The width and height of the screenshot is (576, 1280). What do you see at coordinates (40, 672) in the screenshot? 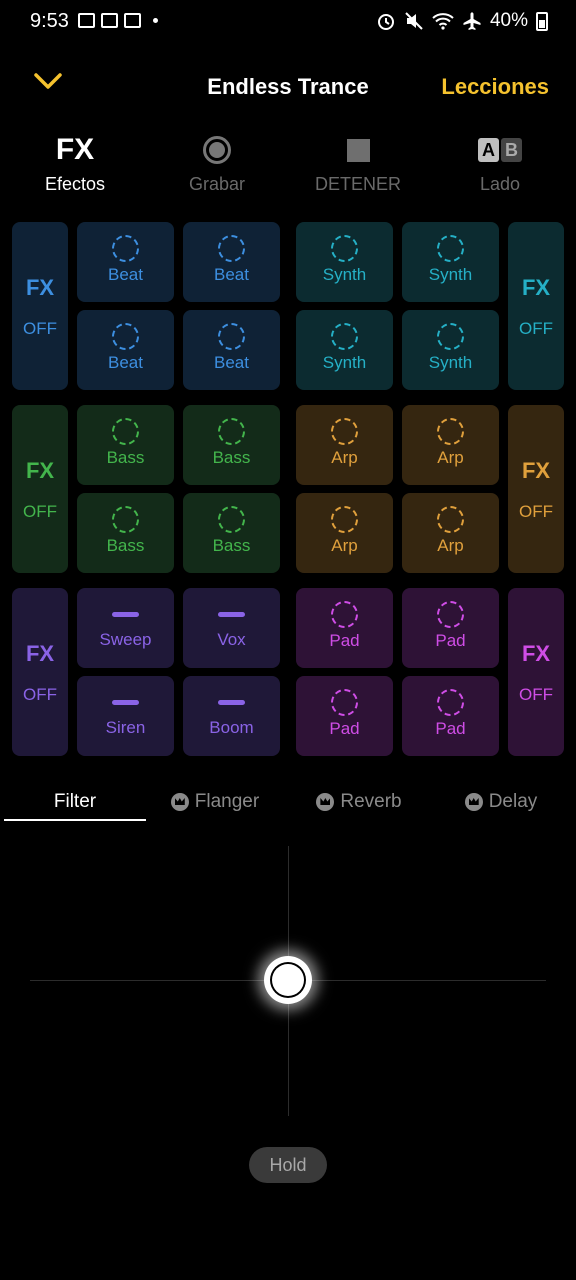
I see `fx-toggle-vocal: FX OFF` at bounding box center [40, 672].